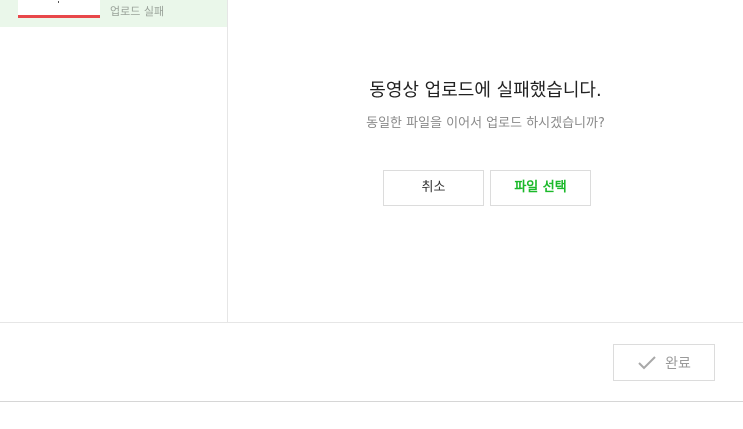 The height and width of the screenshot is (429, 743). What do you see at coordinates (371, 415) in the screenshot?
I see `bottom-blank-area` at bounding box center [371, 415].